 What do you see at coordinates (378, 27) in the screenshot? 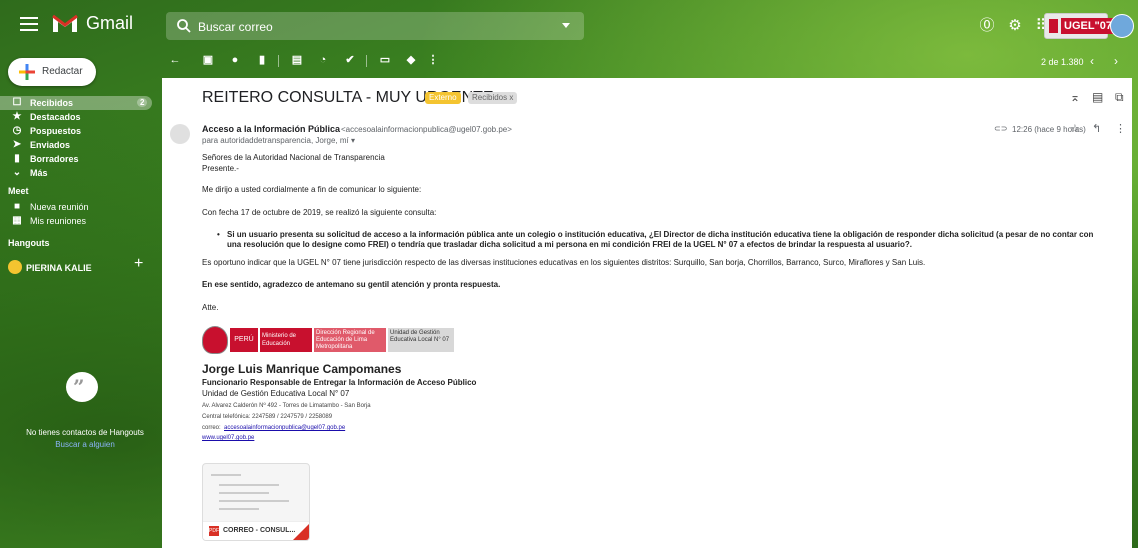
I see `search-input` at bounding box center [378, 27].